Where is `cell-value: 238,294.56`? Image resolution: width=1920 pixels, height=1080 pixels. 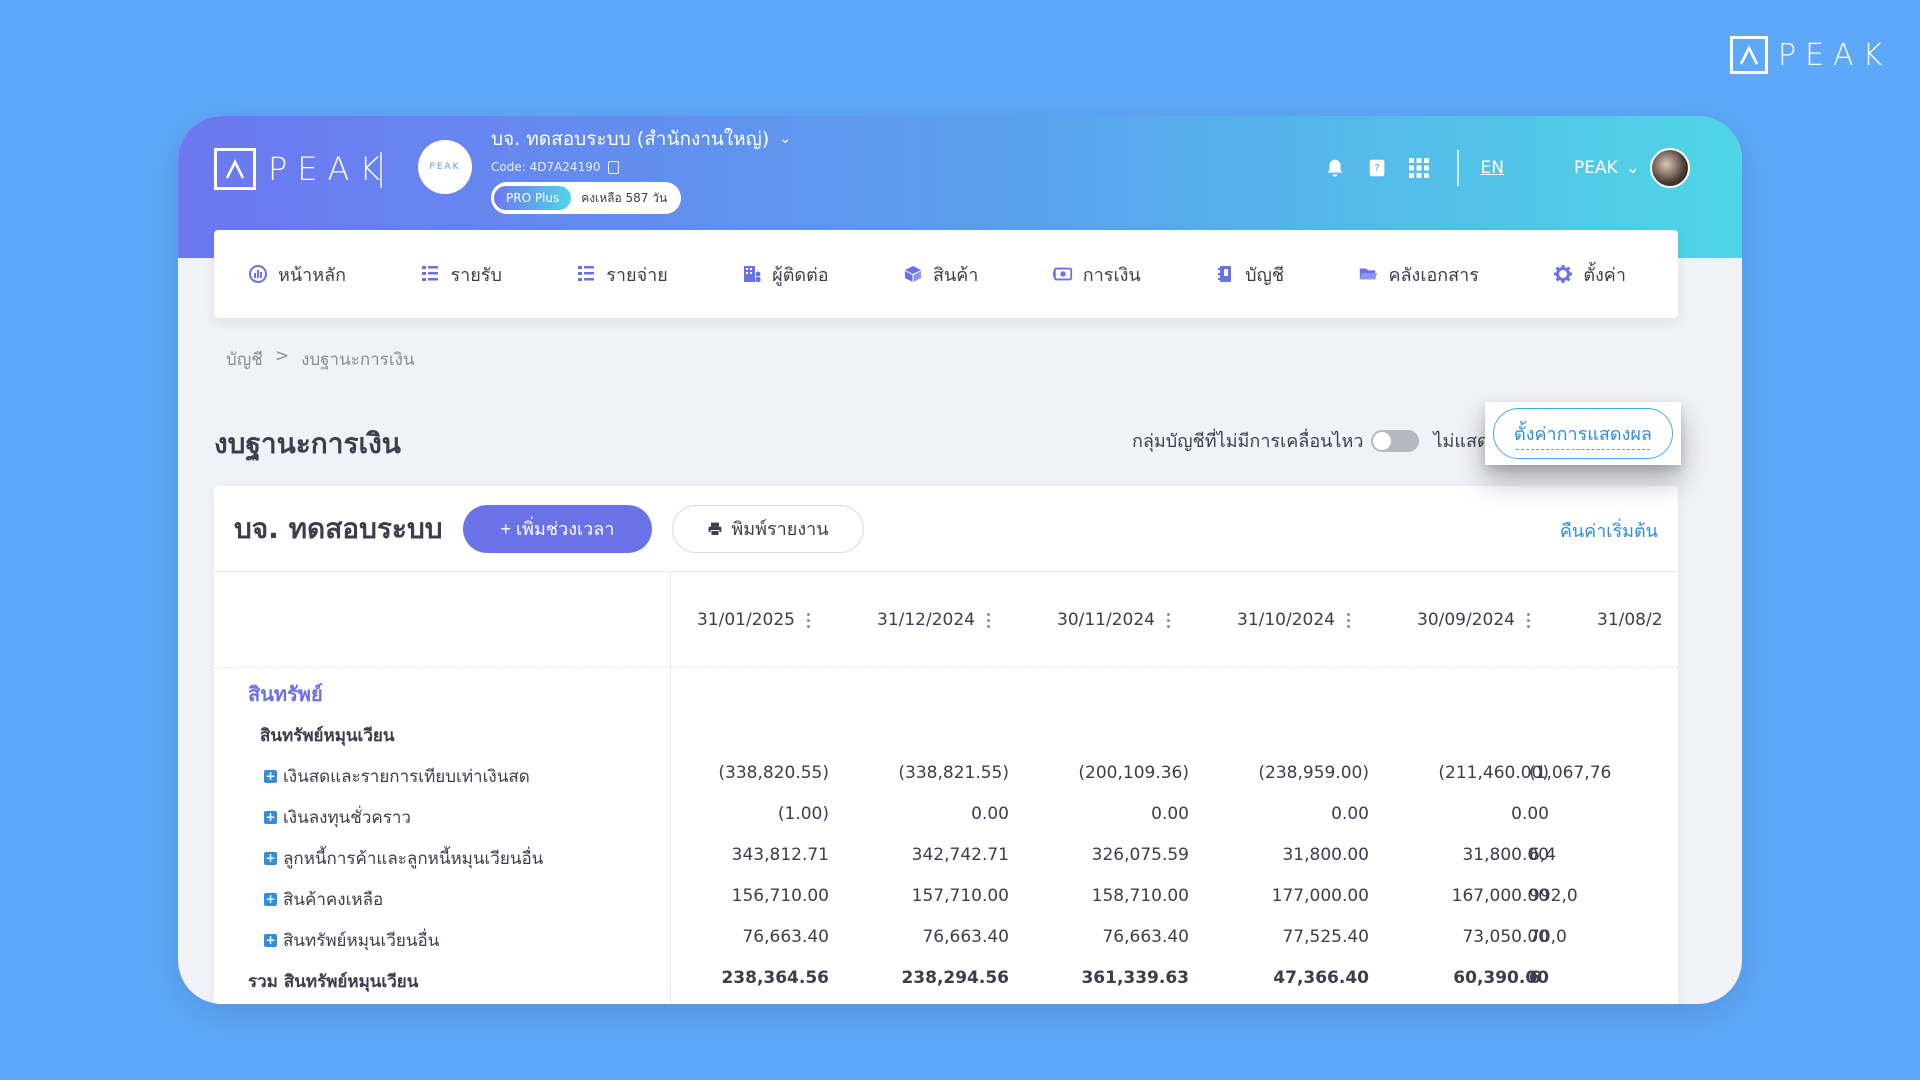
cell-value: 238,294.56 is located at coordinates (955, 978).